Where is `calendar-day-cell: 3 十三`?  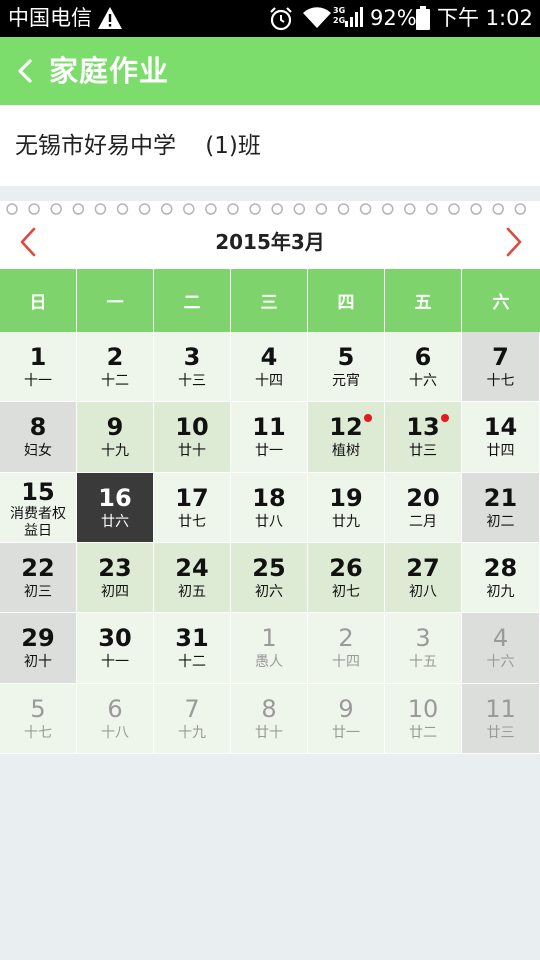 calendar-day-cell: 3 十三 is located at coordinates (192, 367).